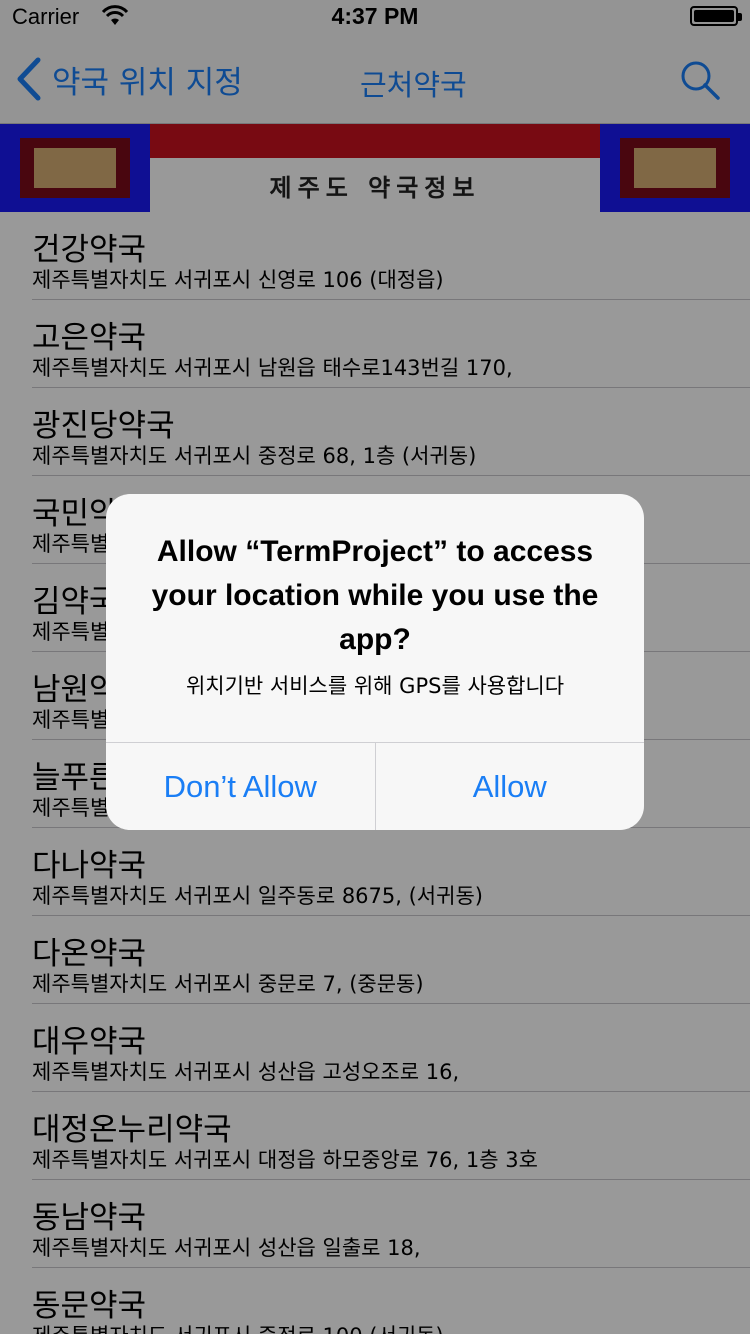  What do you see at coordinates (375, 686) in the screenshot?
I see `alert-message: 위치기반 서비스를 위해 GPS를 사용합니다` at bounding box center [375, 686].